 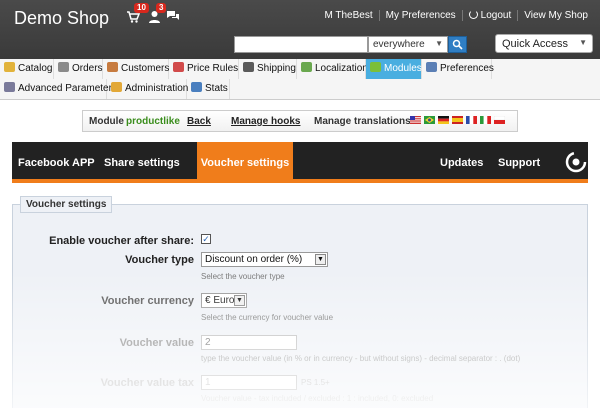 I want to click on catalog-icon, so click(x=9, y=67).